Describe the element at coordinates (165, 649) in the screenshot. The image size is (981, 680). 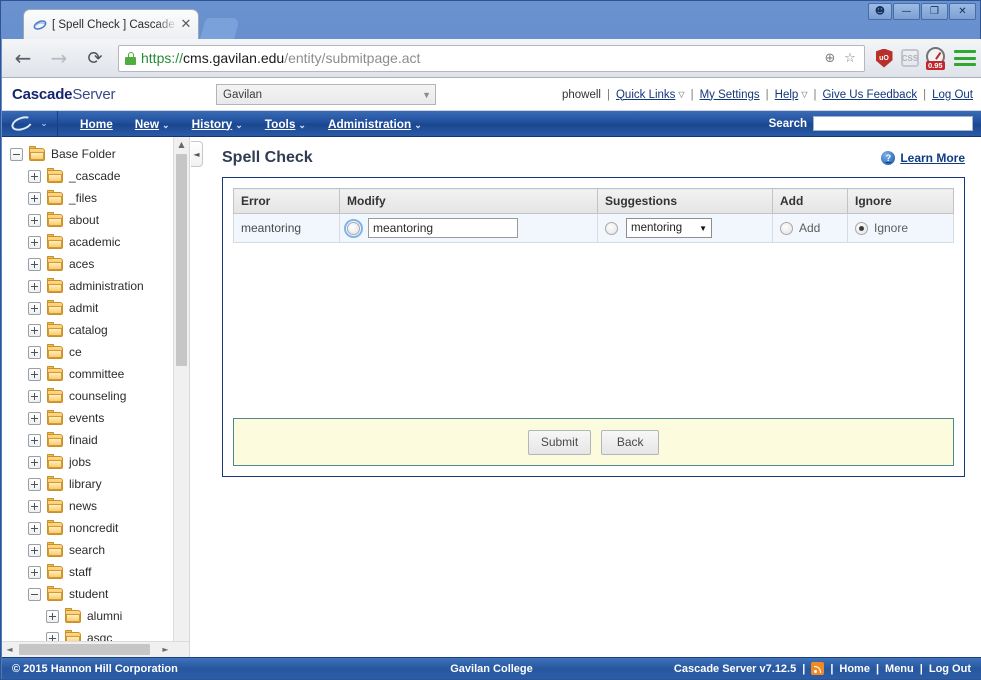
I see `scroll-right-icon: ►` at that location.